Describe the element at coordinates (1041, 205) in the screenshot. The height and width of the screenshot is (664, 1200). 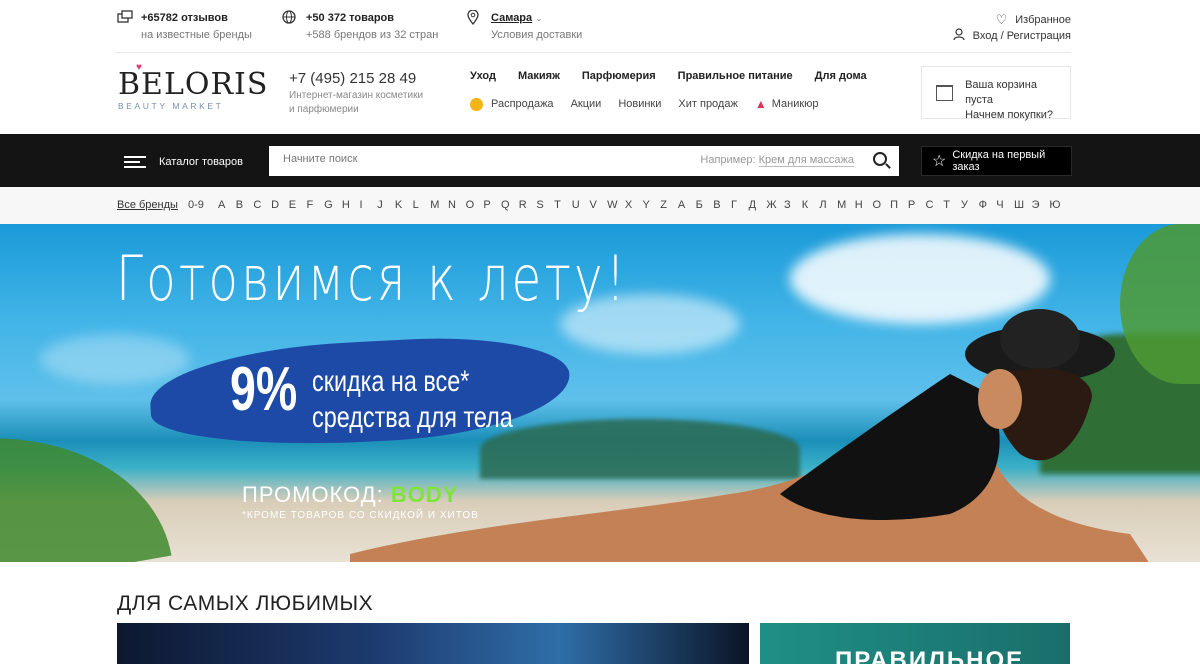
I see `brand-letter-link: Э` at that location.